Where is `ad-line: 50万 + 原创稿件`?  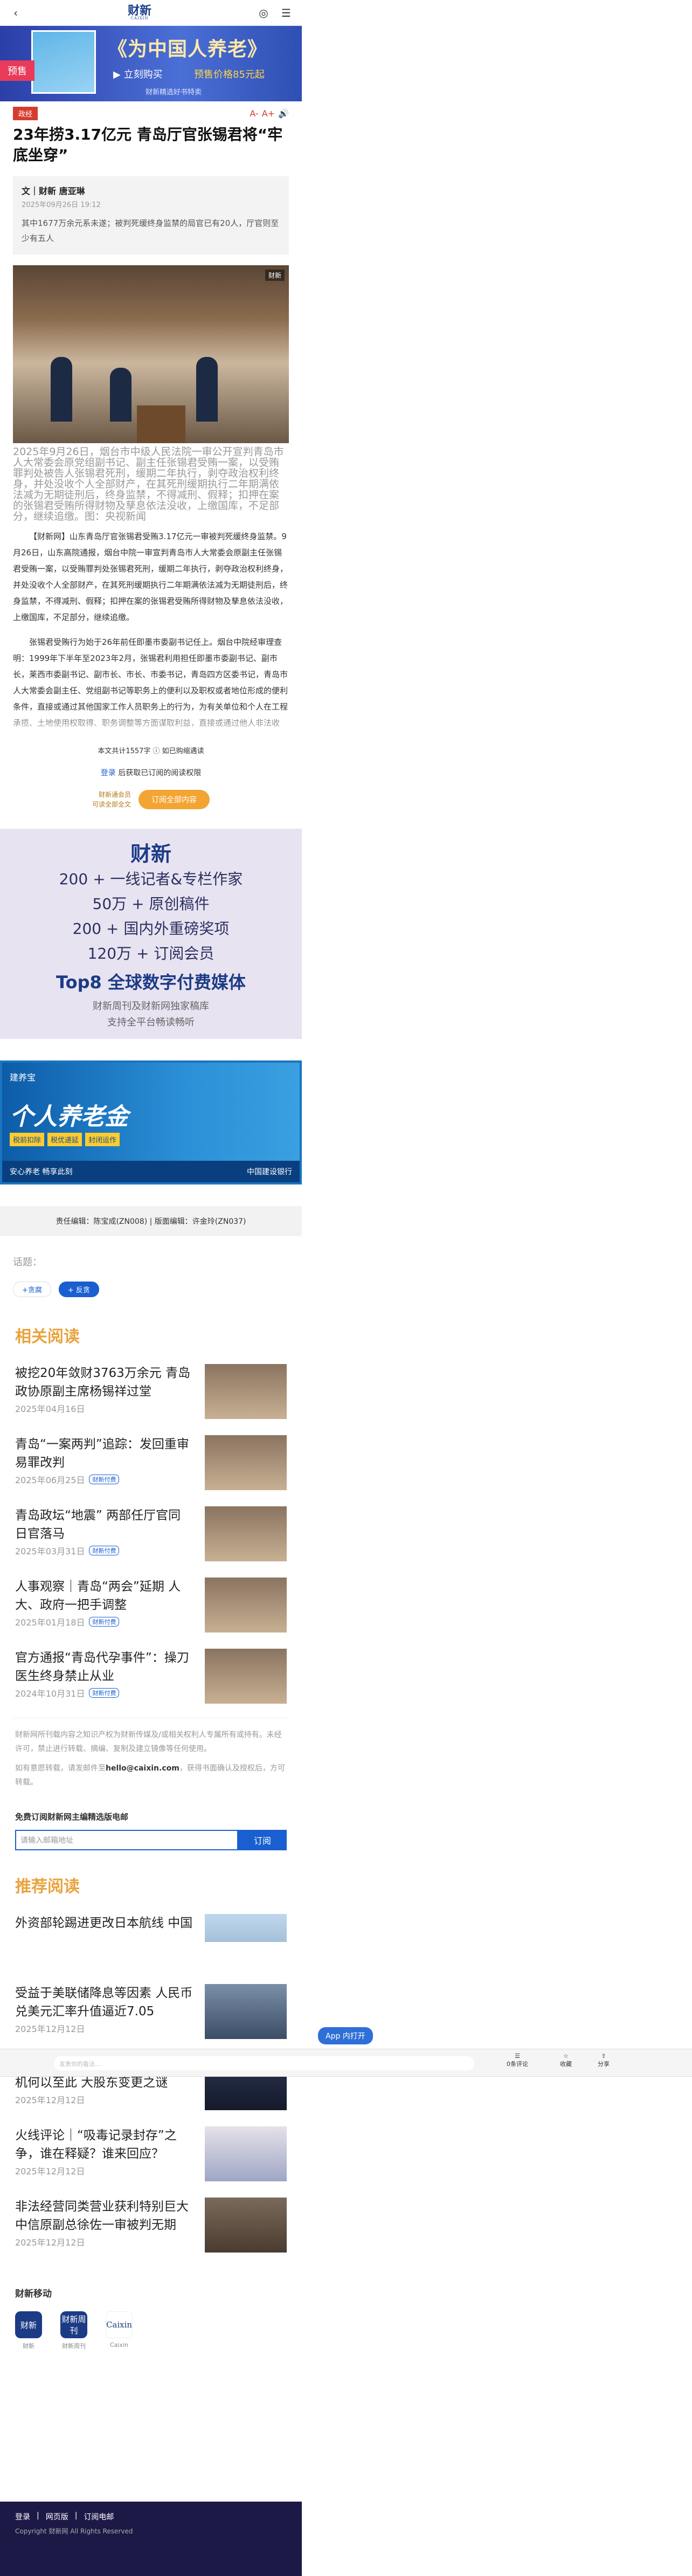 ad-line: 50万 + 原创稿件 is located at coordinates (151, 904).